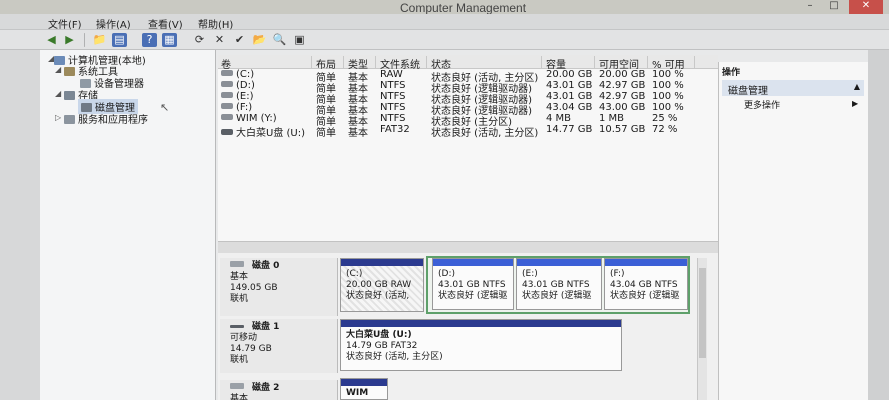  What do you see at coordinates (84, 40) in the screenshot?
I see `toolbar-separator` at bounding box center [84, 40].